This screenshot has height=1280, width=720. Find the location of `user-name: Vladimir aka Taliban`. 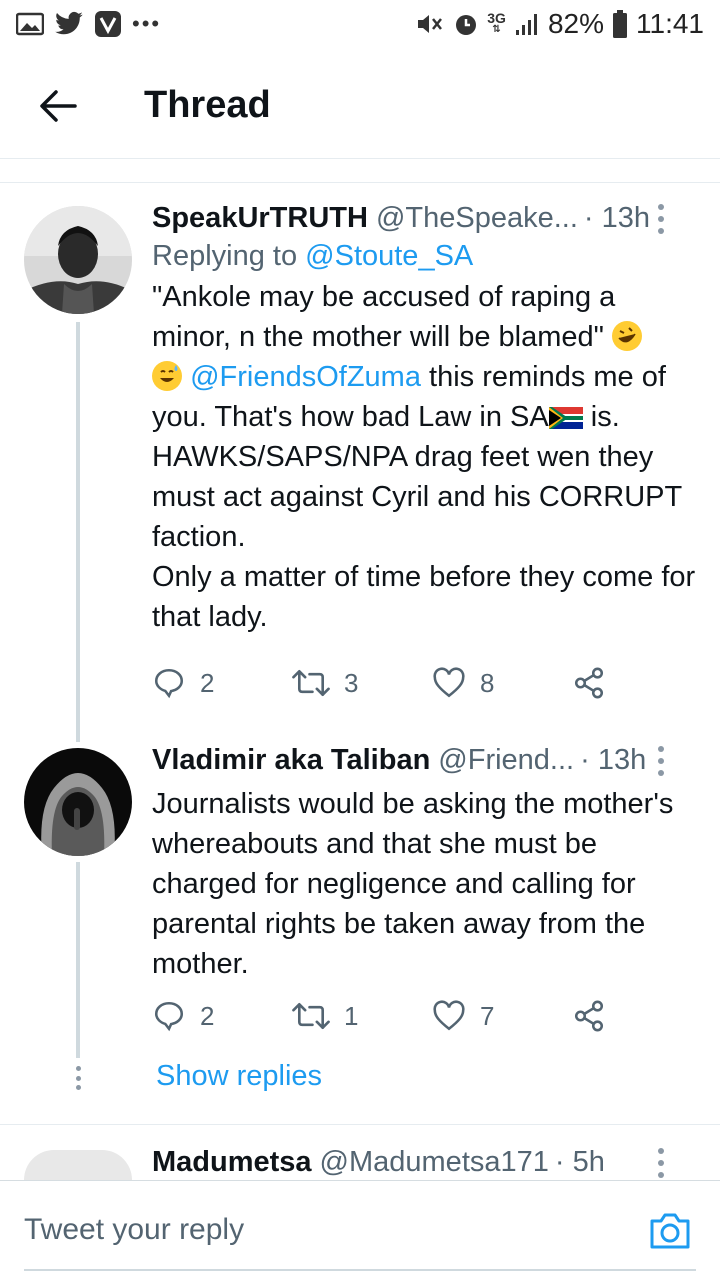

user-name: Vladimir aka Taliban is located at coordinates (291, 760).